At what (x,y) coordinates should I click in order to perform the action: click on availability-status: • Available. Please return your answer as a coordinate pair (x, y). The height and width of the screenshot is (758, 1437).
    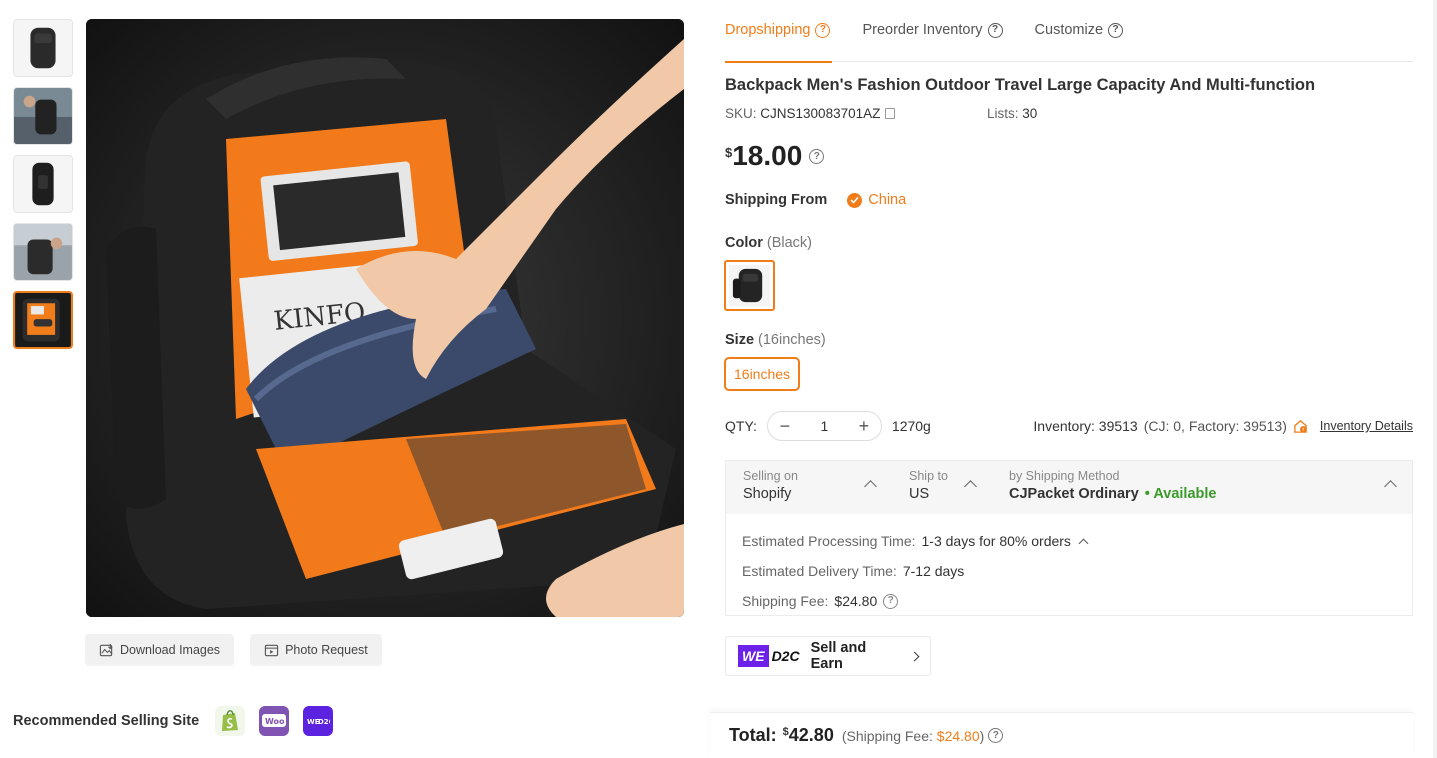
    Looking at the image, I should click on (1180, 494).